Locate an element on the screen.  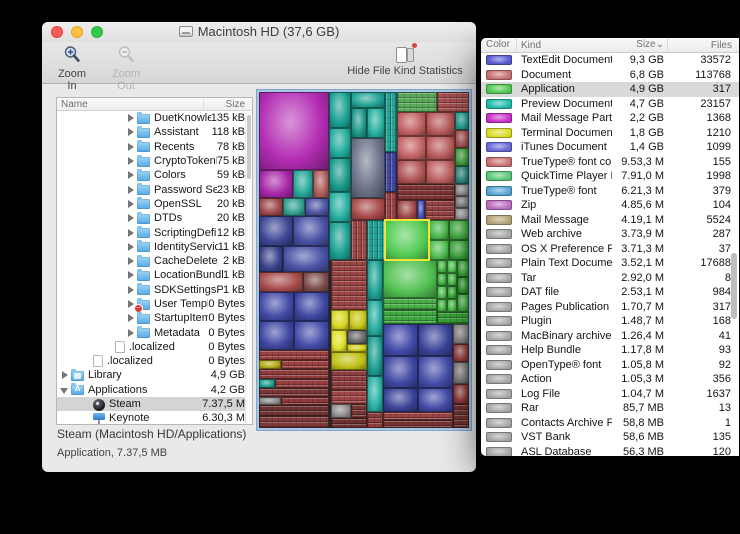
tree-row: LocationBundles1 kB is located at coordinates (154, 275).